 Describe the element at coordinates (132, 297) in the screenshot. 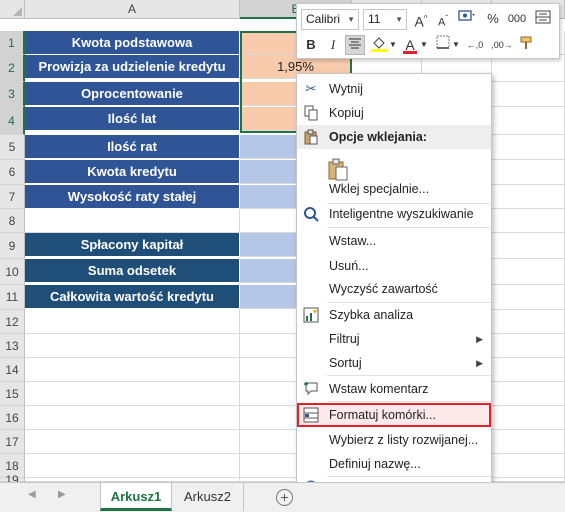

I see `cell-a11: Całkowita wartość kredytu` at that location.